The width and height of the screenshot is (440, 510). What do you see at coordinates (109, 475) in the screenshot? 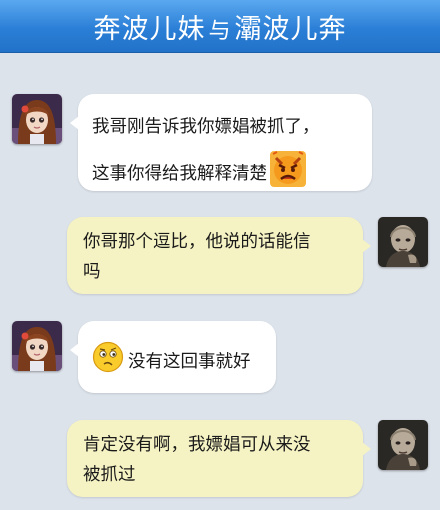
I see `message-text-line: 被抓过` at bounding box center [109, 475].